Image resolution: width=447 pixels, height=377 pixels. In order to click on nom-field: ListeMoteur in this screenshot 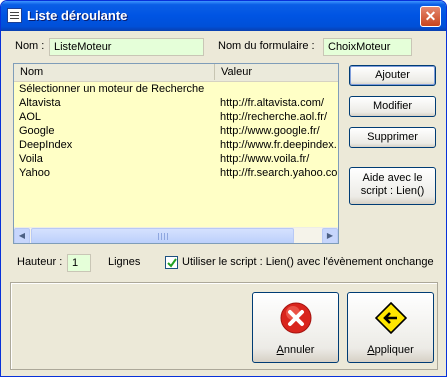, I will do `click(126, 47)`.